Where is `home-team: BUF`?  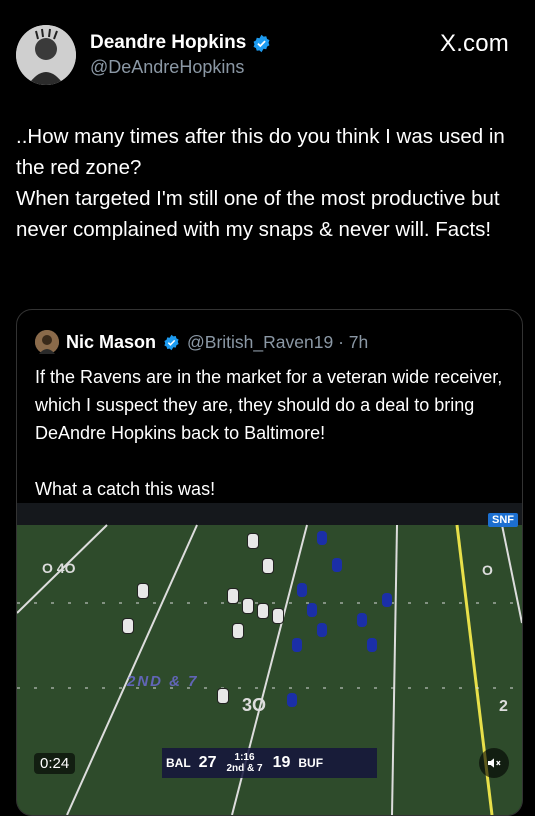
home-team: BUF is located at coordinates (311, 763).